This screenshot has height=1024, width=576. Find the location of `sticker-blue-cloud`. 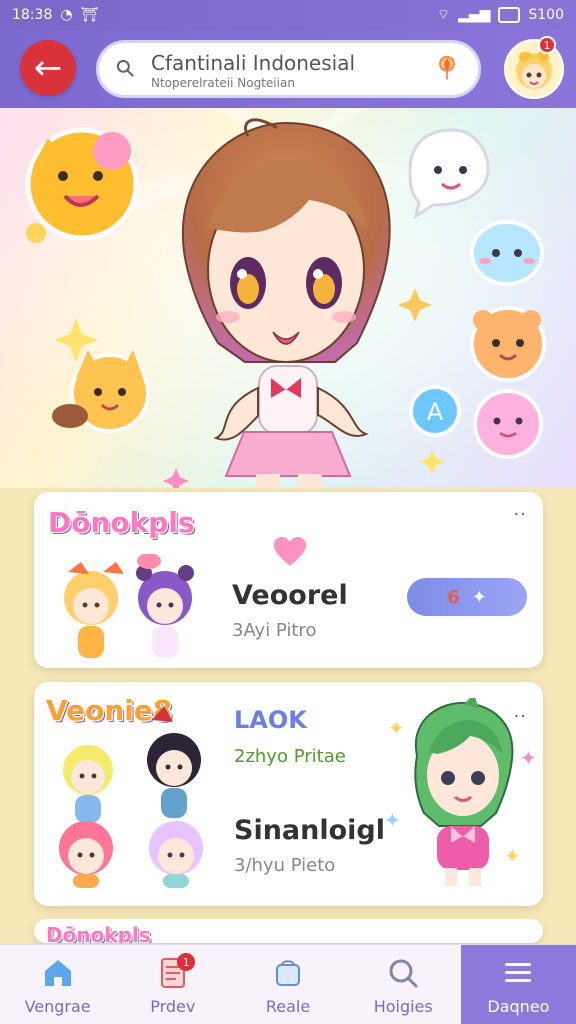

sticker-blue-cloud is located at coordinates (507, 253).